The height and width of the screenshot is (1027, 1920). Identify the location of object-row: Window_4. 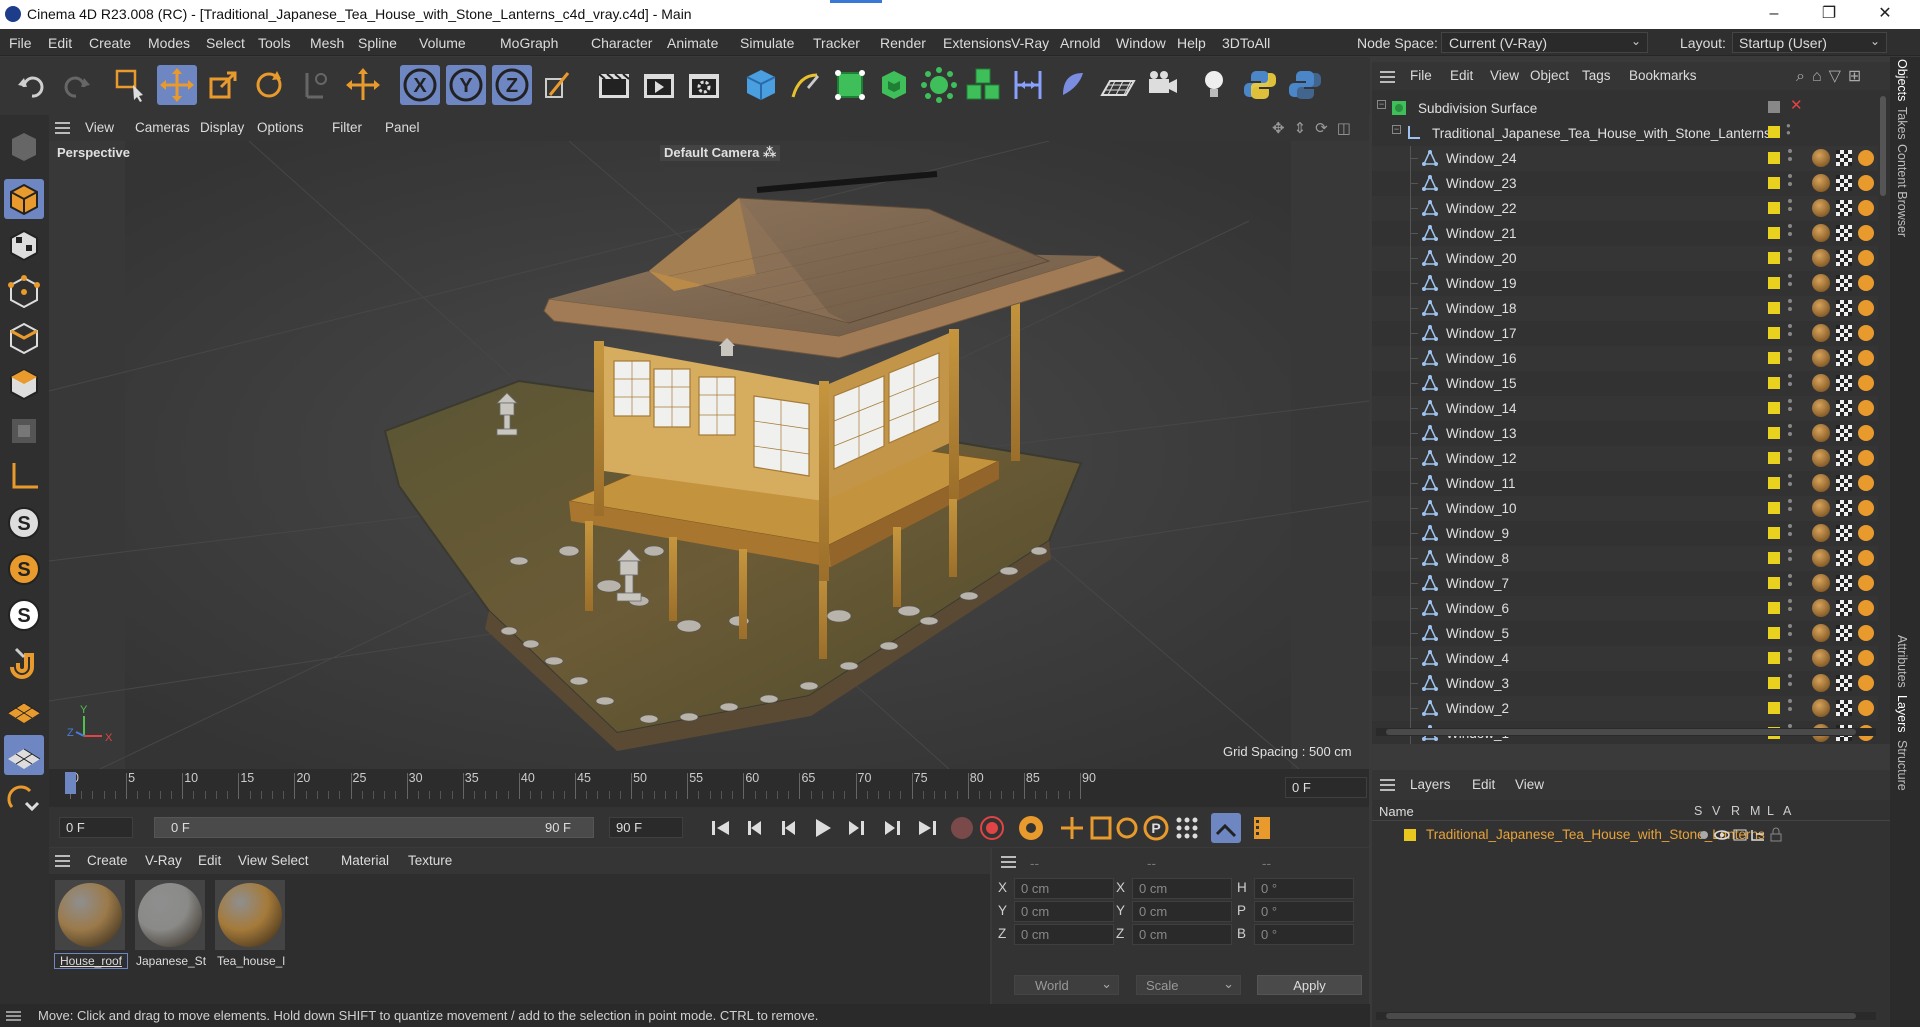
(1625, 658).